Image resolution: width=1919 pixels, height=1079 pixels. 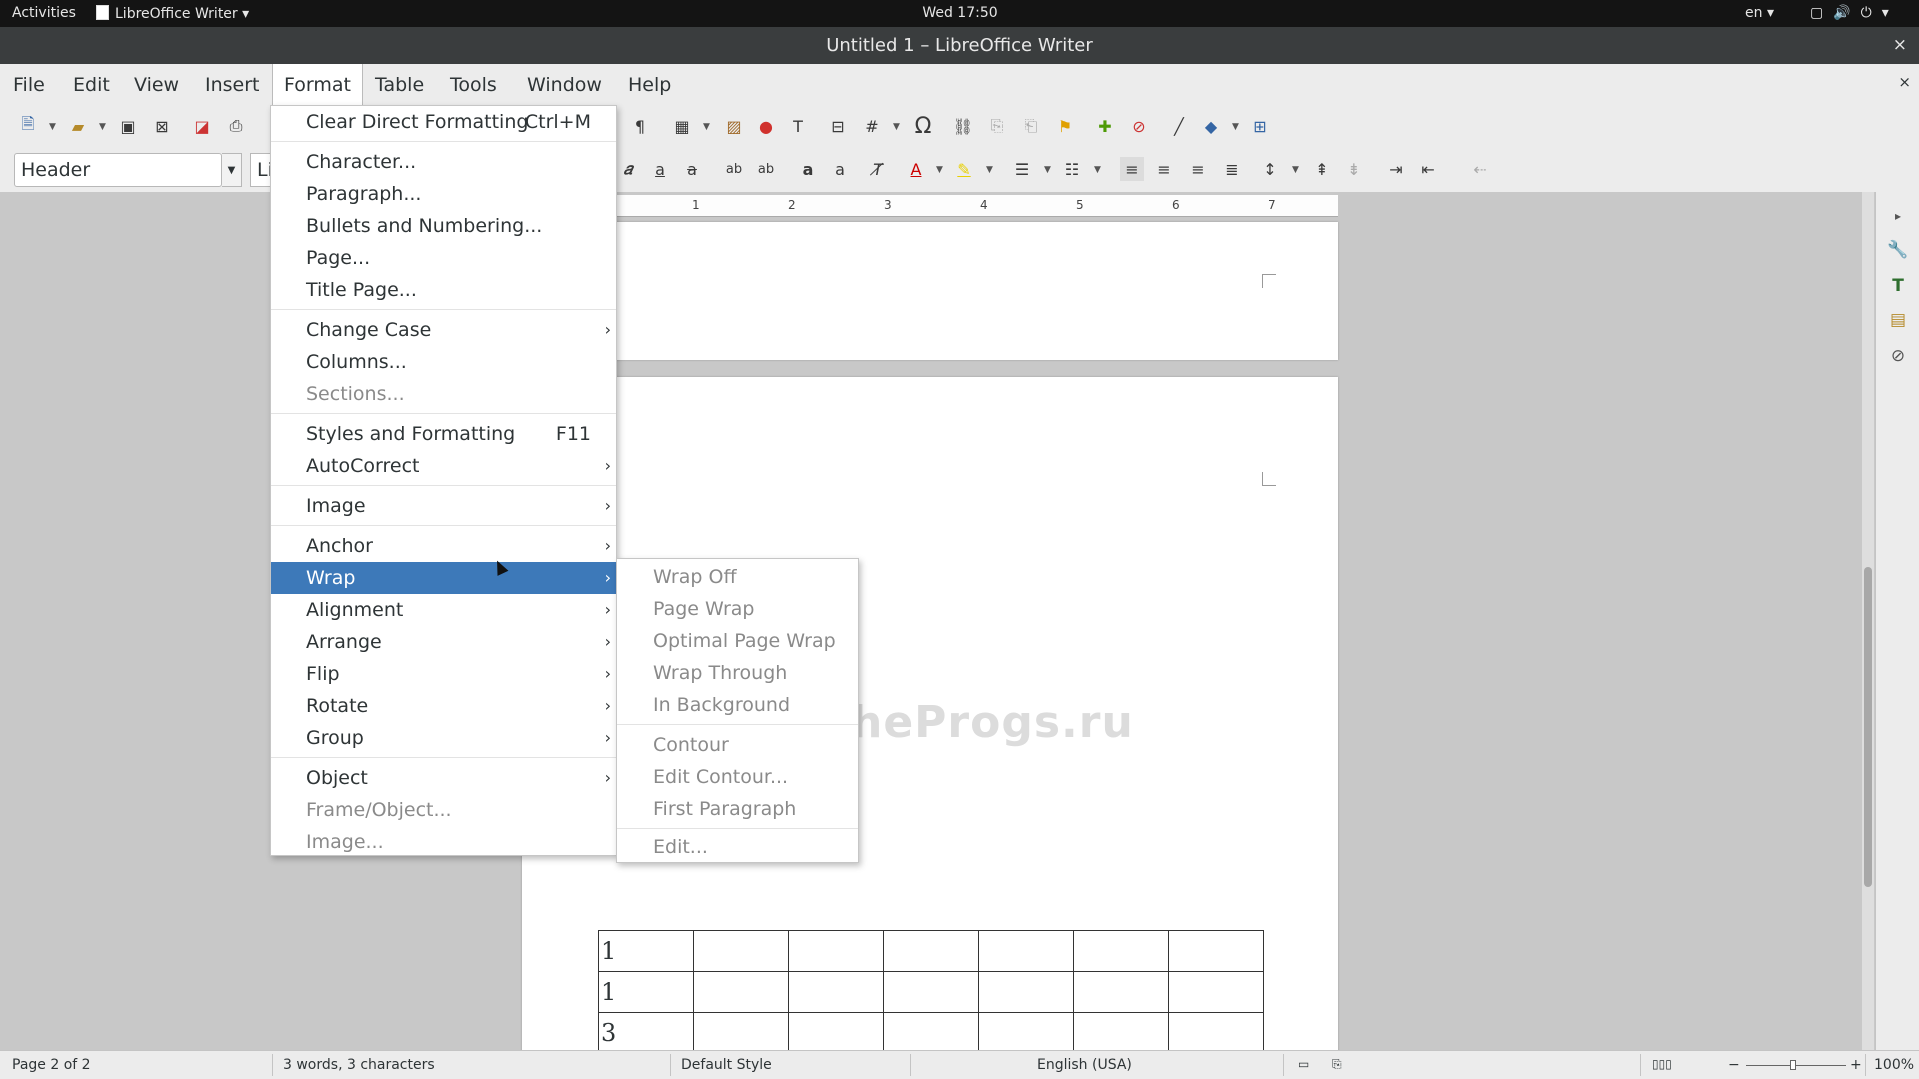 What do you see at coordinates (872, 126) in the screenshot?
I see `insert-field-icon: #` at bounding box center [872, 126].